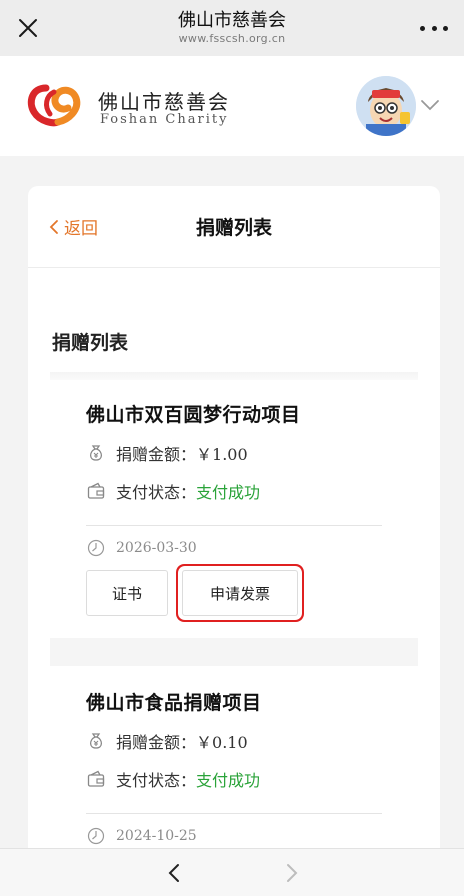  Describe the element at coordinates (251, 836) in the screenshot. I see `date-row: 2024-10-25` at that location.